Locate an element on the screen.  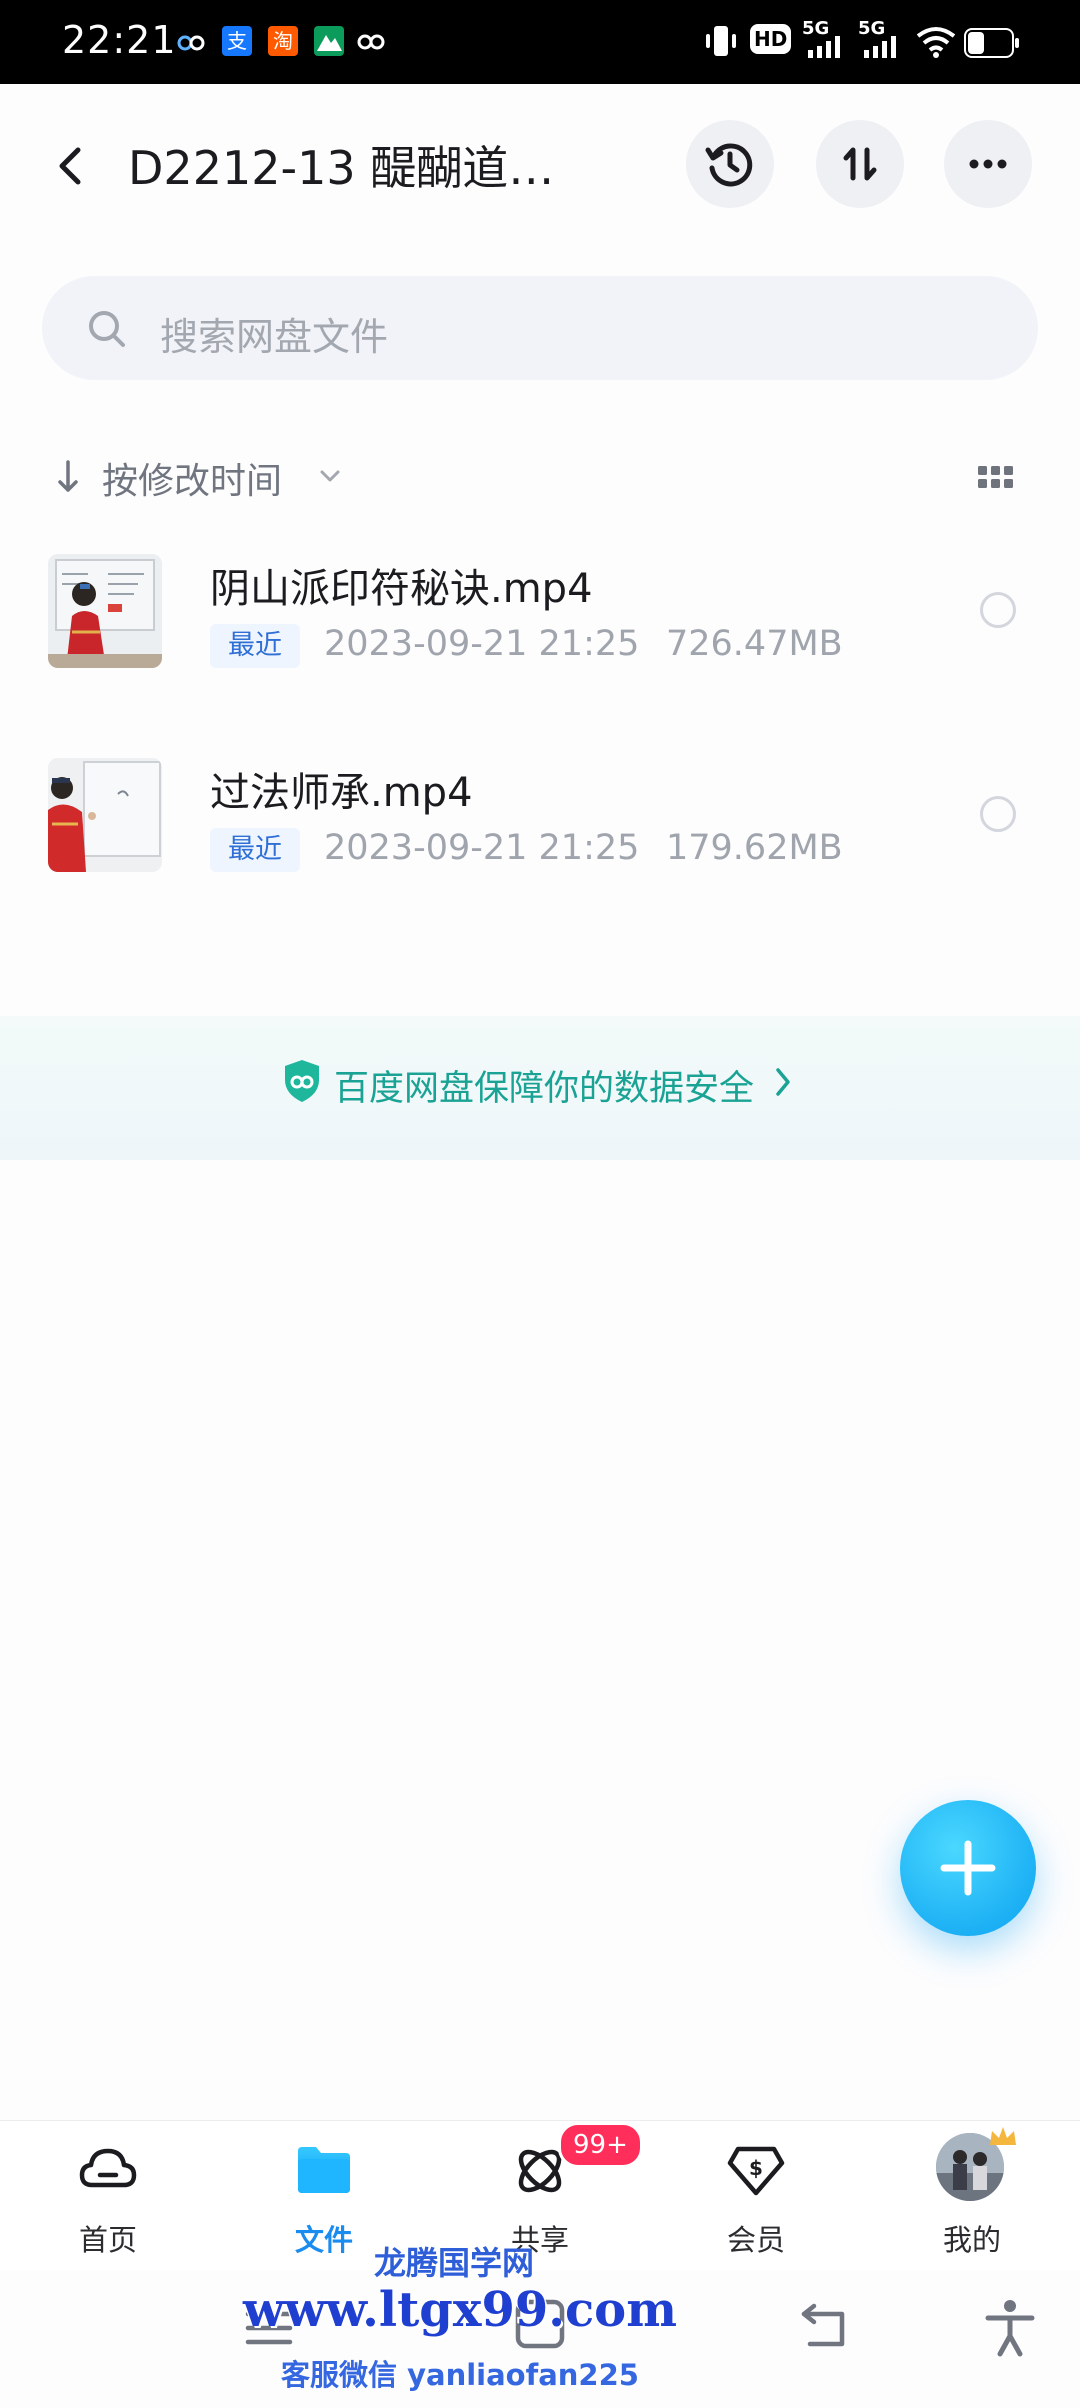
shield-icon is located at coordinates (302, 1081).